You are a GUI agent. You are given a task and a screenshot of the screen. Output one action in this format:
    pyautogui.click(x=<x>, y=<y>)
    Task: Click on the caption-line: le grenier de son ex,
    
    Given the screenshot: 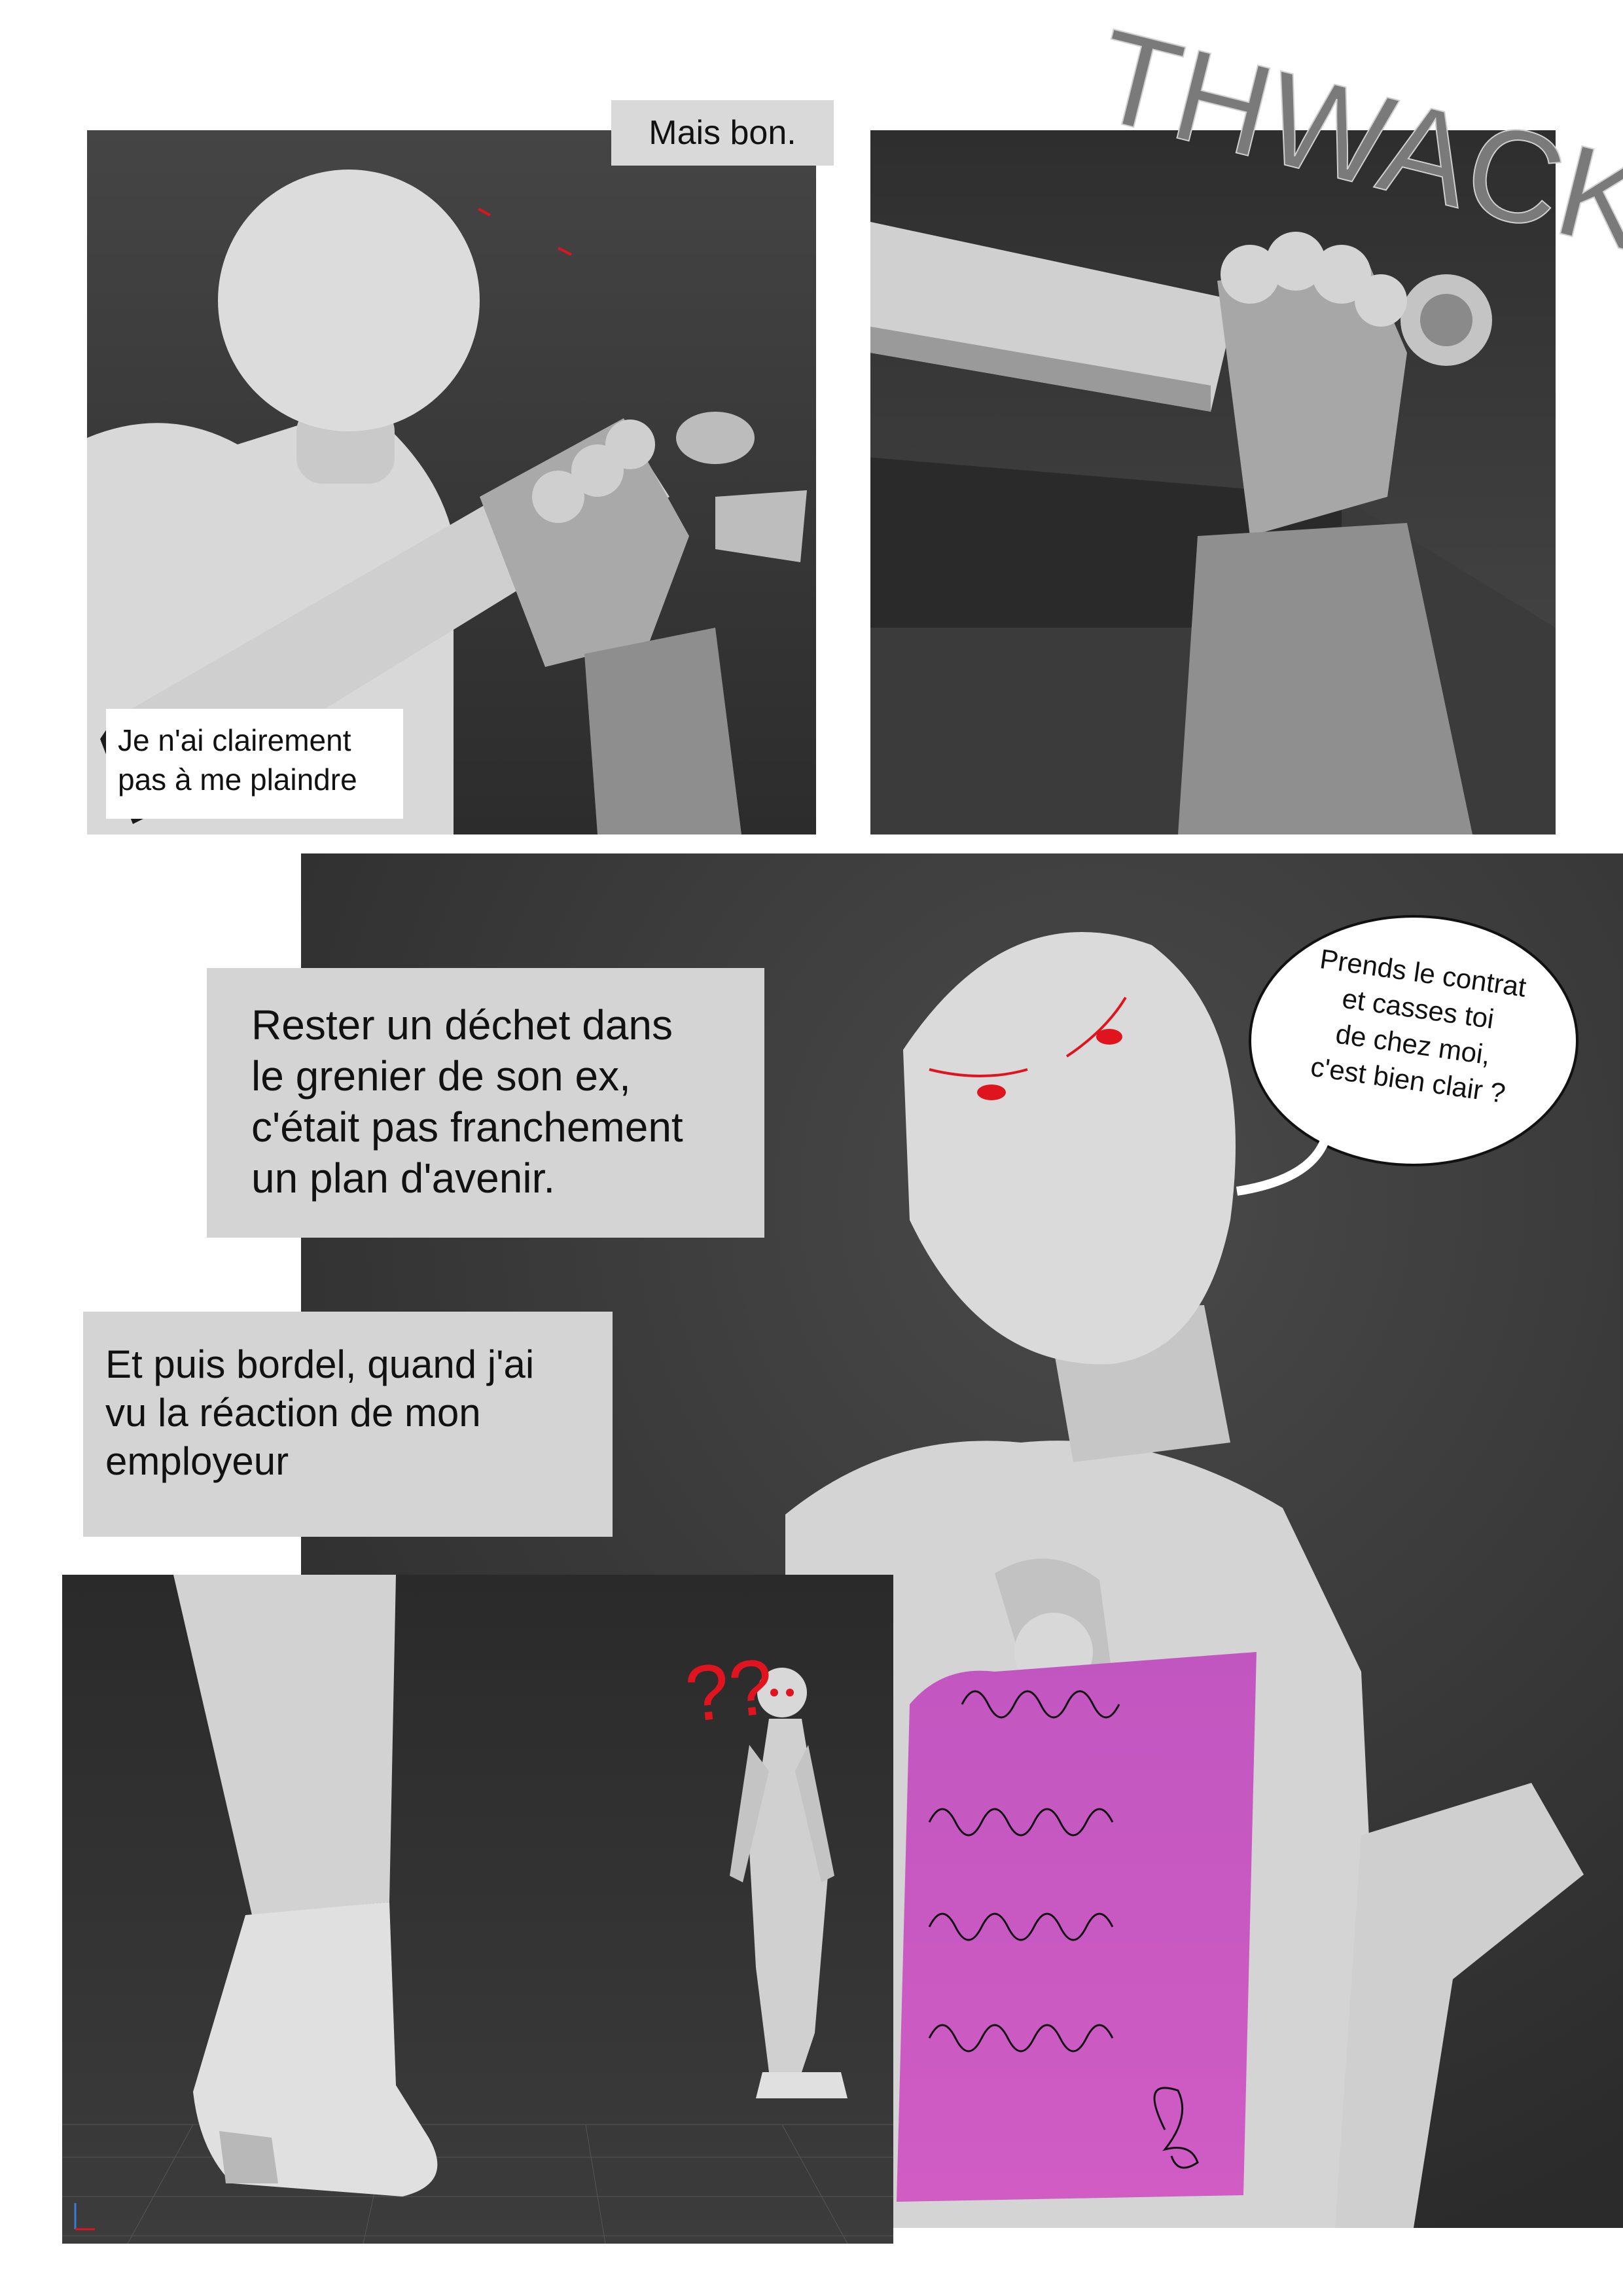 What is the action you would take?
    pyautogui.click(x=441, y=1076)
    